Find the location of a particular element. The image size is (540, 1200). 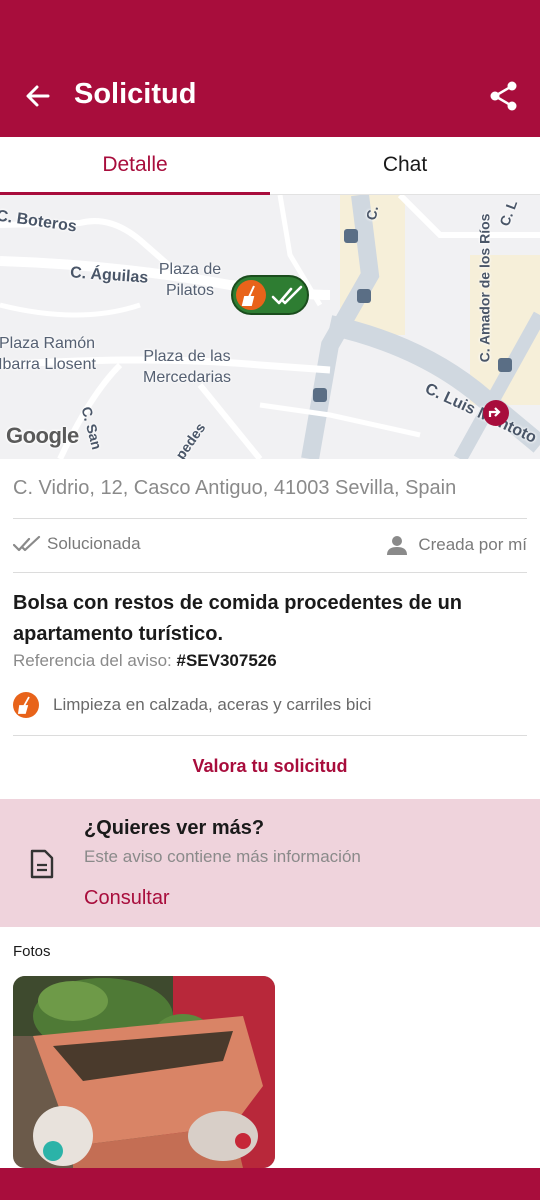

directions-icon is located at coordinates (496, 413).